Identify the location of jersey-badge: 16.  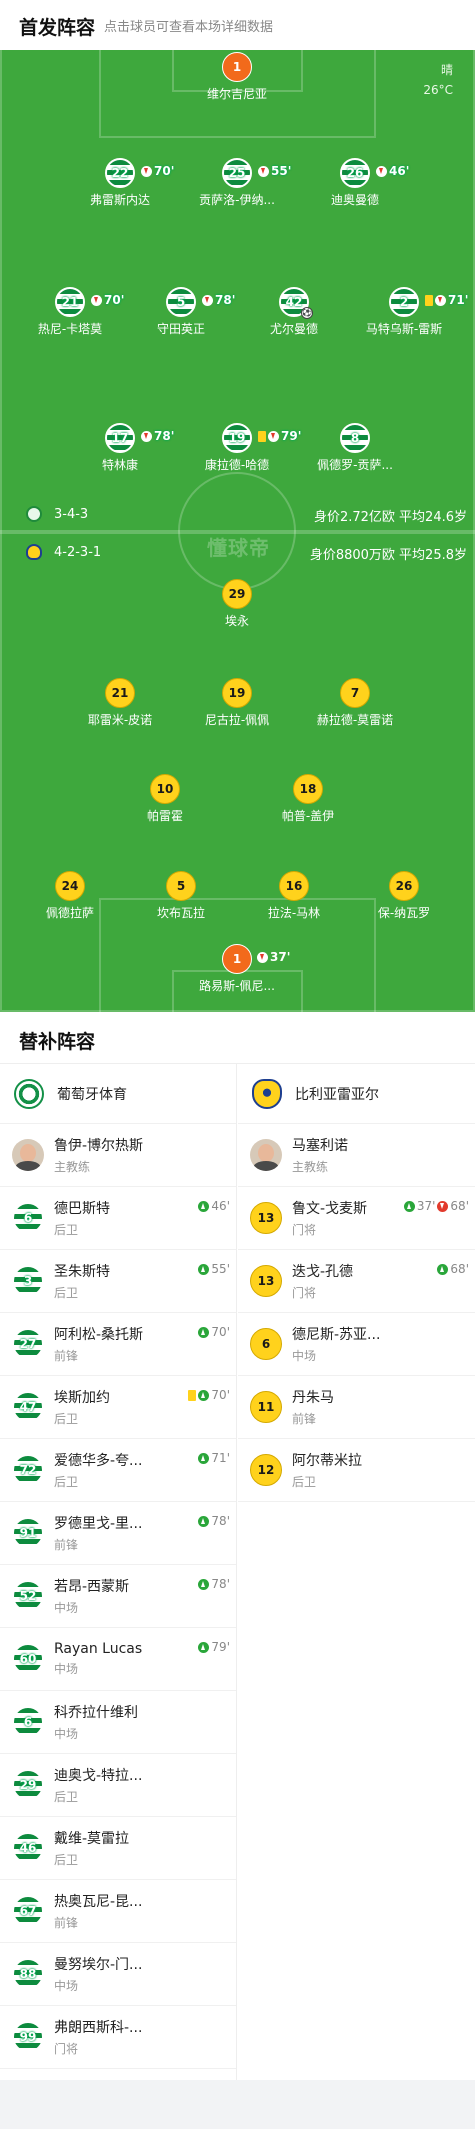
(294, 886).